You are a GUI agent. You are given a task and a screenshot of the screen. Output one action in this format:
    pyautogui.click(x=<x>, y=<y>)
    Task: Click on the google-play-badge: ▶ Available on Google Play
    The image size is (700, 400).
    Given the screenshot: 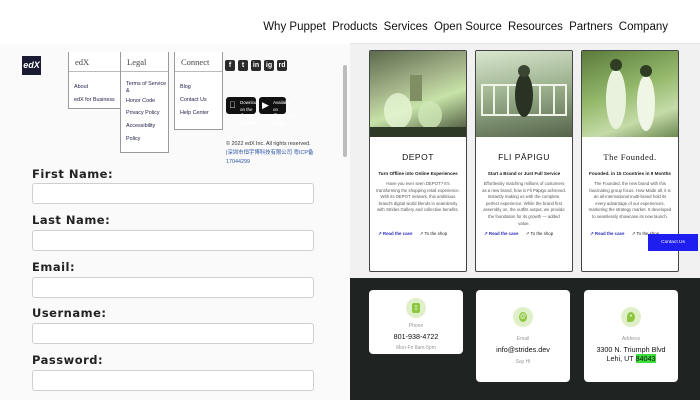 What is the action you would take?
    pyautogui.click(x=277, y=112)
    